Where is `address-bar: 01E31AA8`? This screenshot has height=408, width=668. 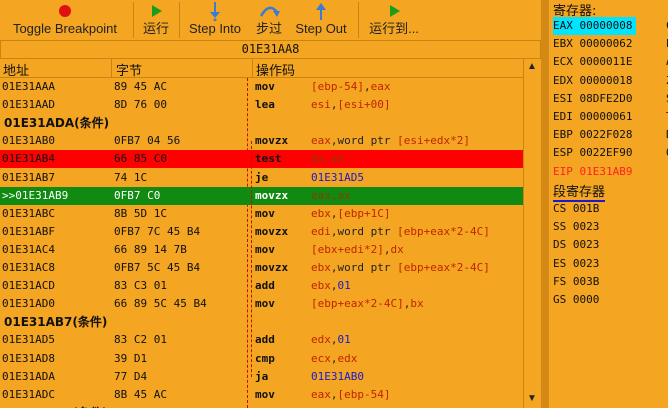
address-bar: 01E31AA8 is located at coordinates (270, 49).